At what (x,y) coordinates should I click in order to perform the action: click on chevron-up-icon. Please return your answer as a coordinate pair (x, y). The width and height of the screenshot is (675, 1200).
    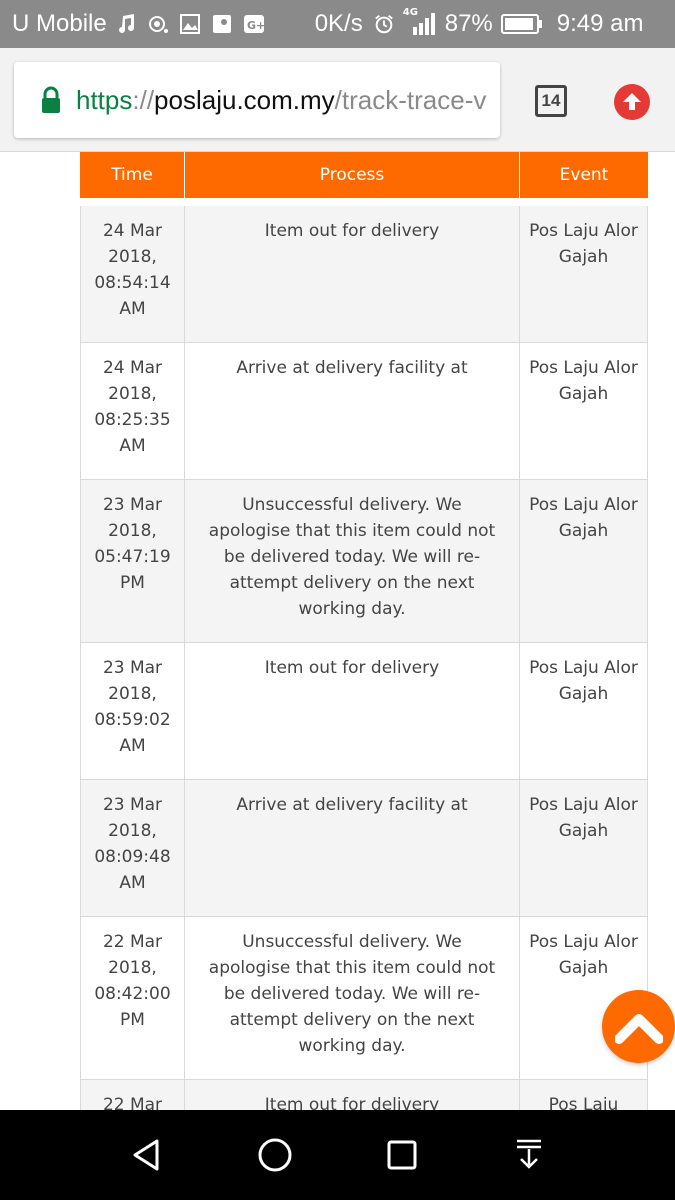
    Looking at the image, I should click on (638, 1028).